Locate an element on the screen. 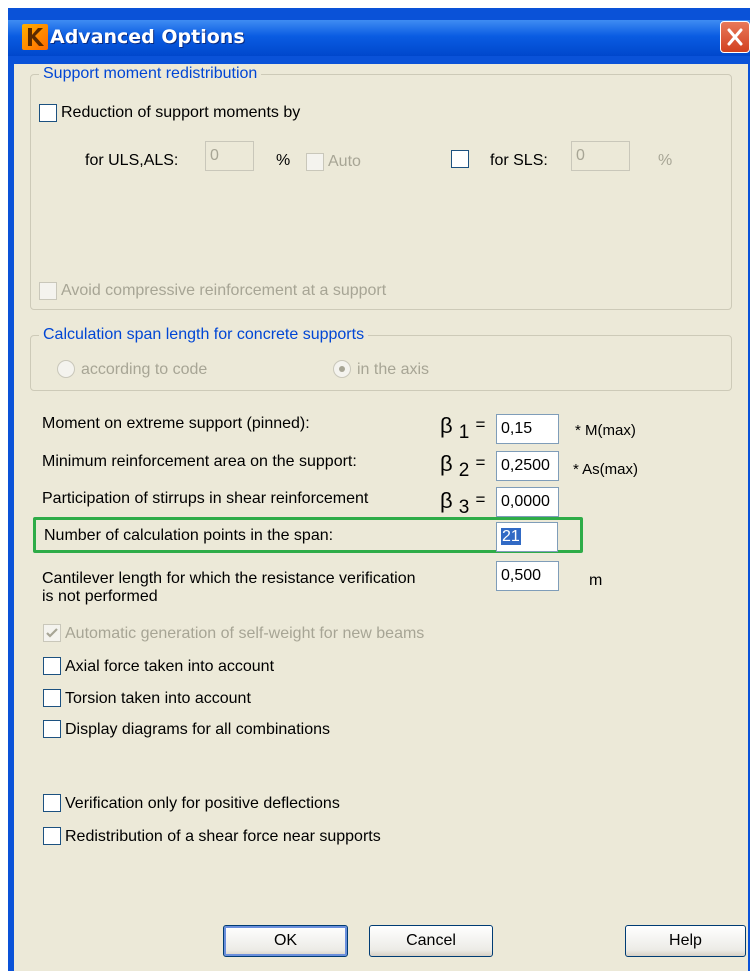  uls-label: for ULS,ALS: is located at coordinates (132, 160).